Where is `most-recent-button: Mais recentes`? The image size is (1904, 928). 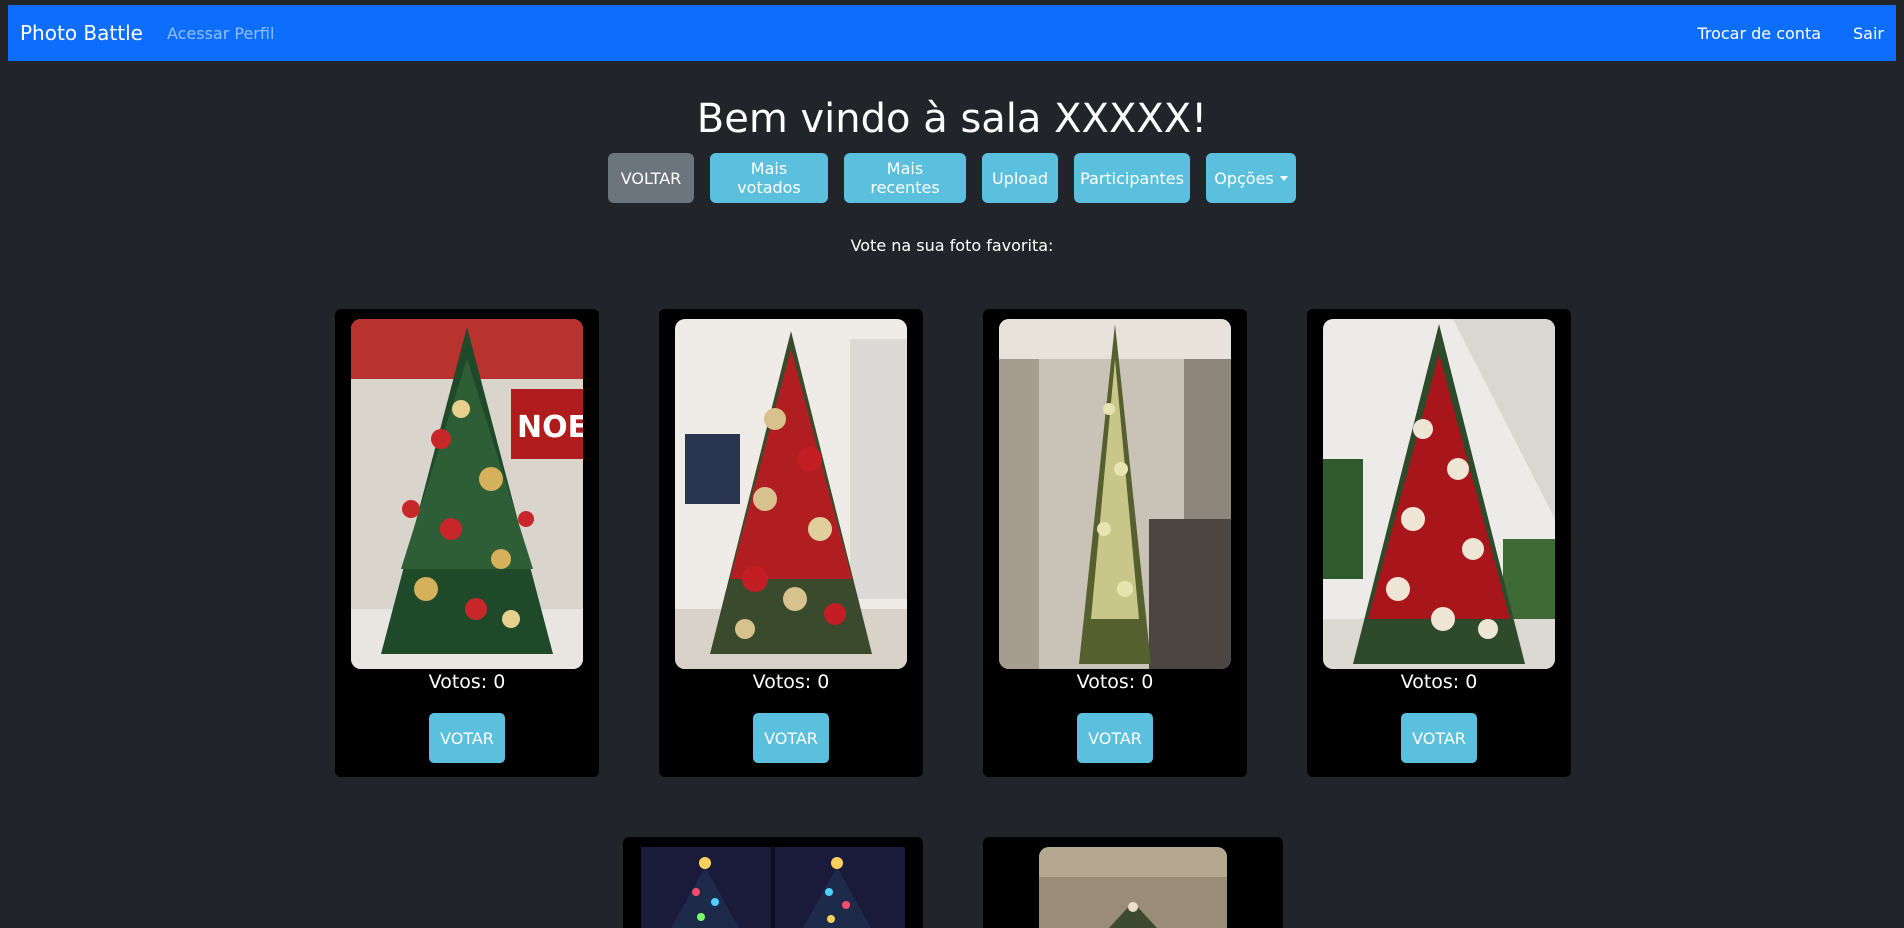
most-recent-button: Mais recentes is located at coordinates (905, 178).